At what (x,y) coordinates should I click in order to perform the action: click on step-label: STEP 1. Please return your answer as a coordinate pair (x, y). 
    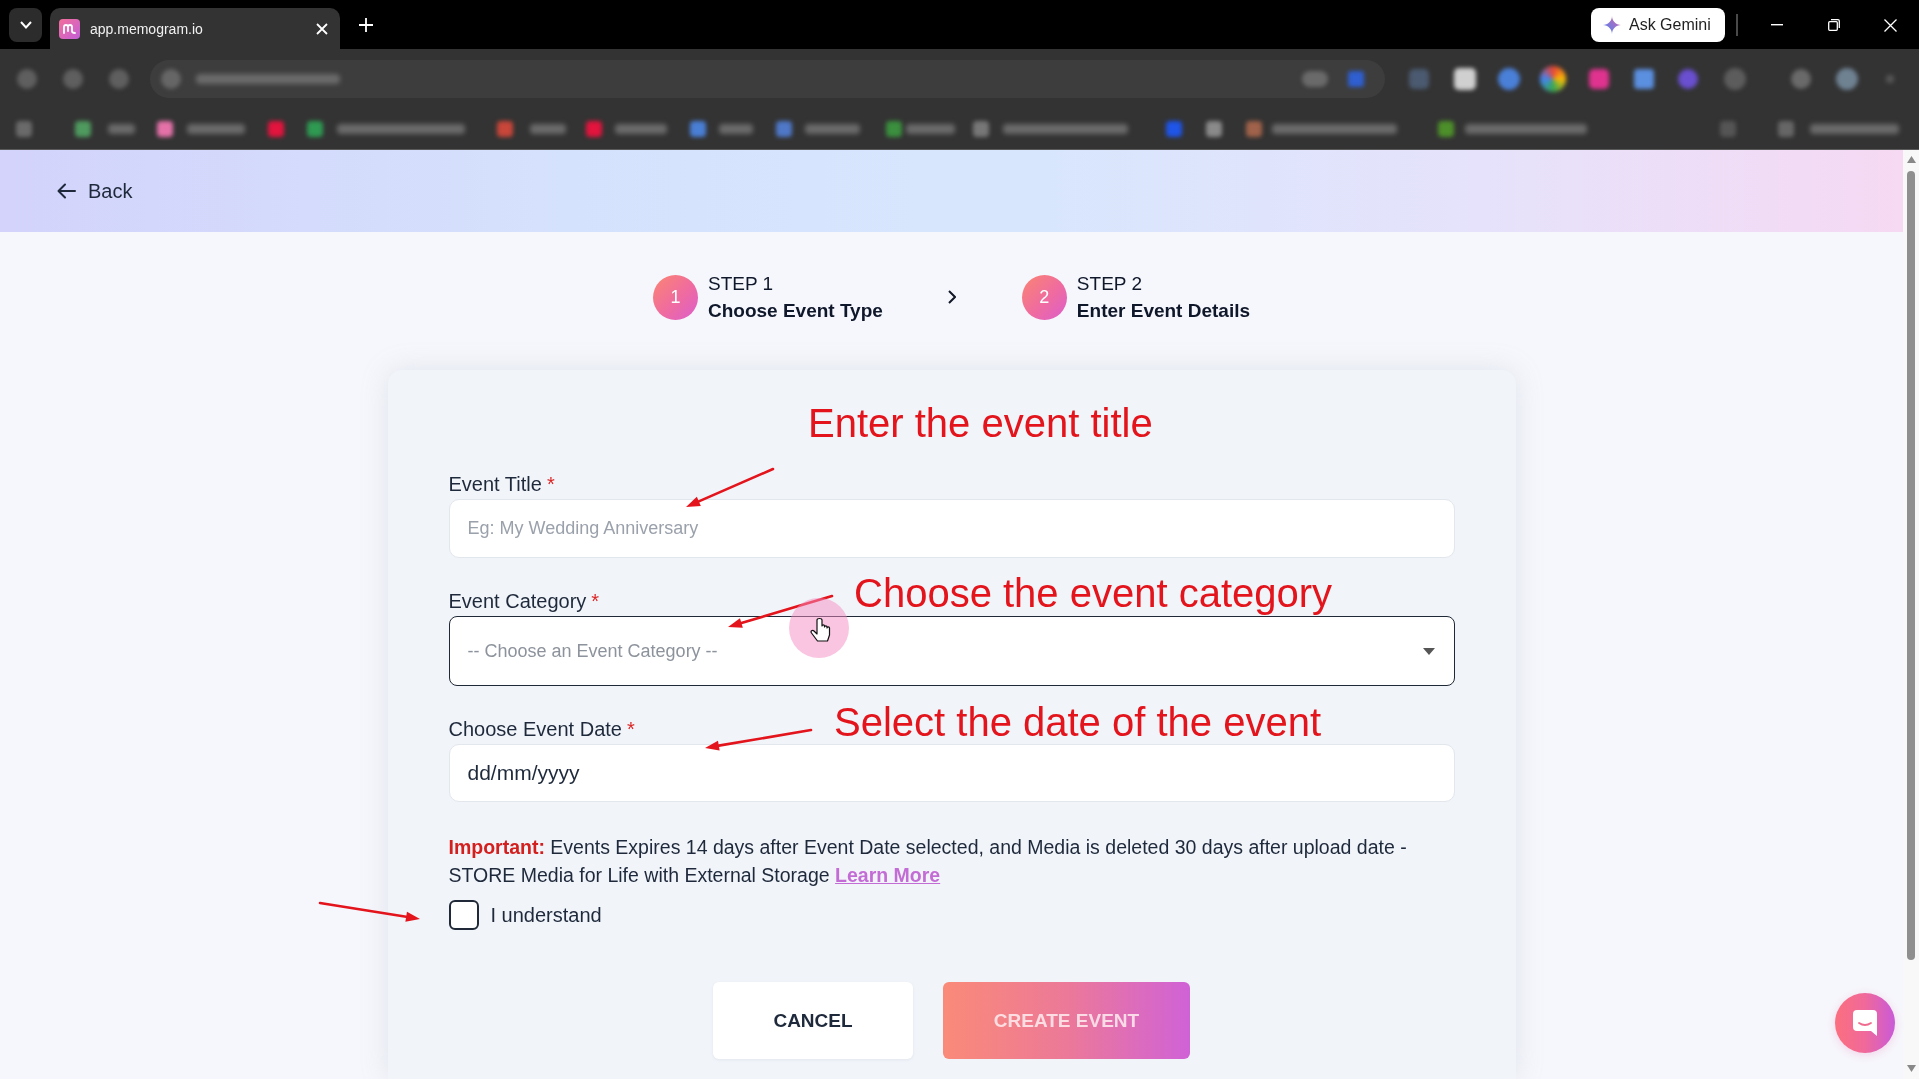
    Looking at the image, I should click on (741, 284).